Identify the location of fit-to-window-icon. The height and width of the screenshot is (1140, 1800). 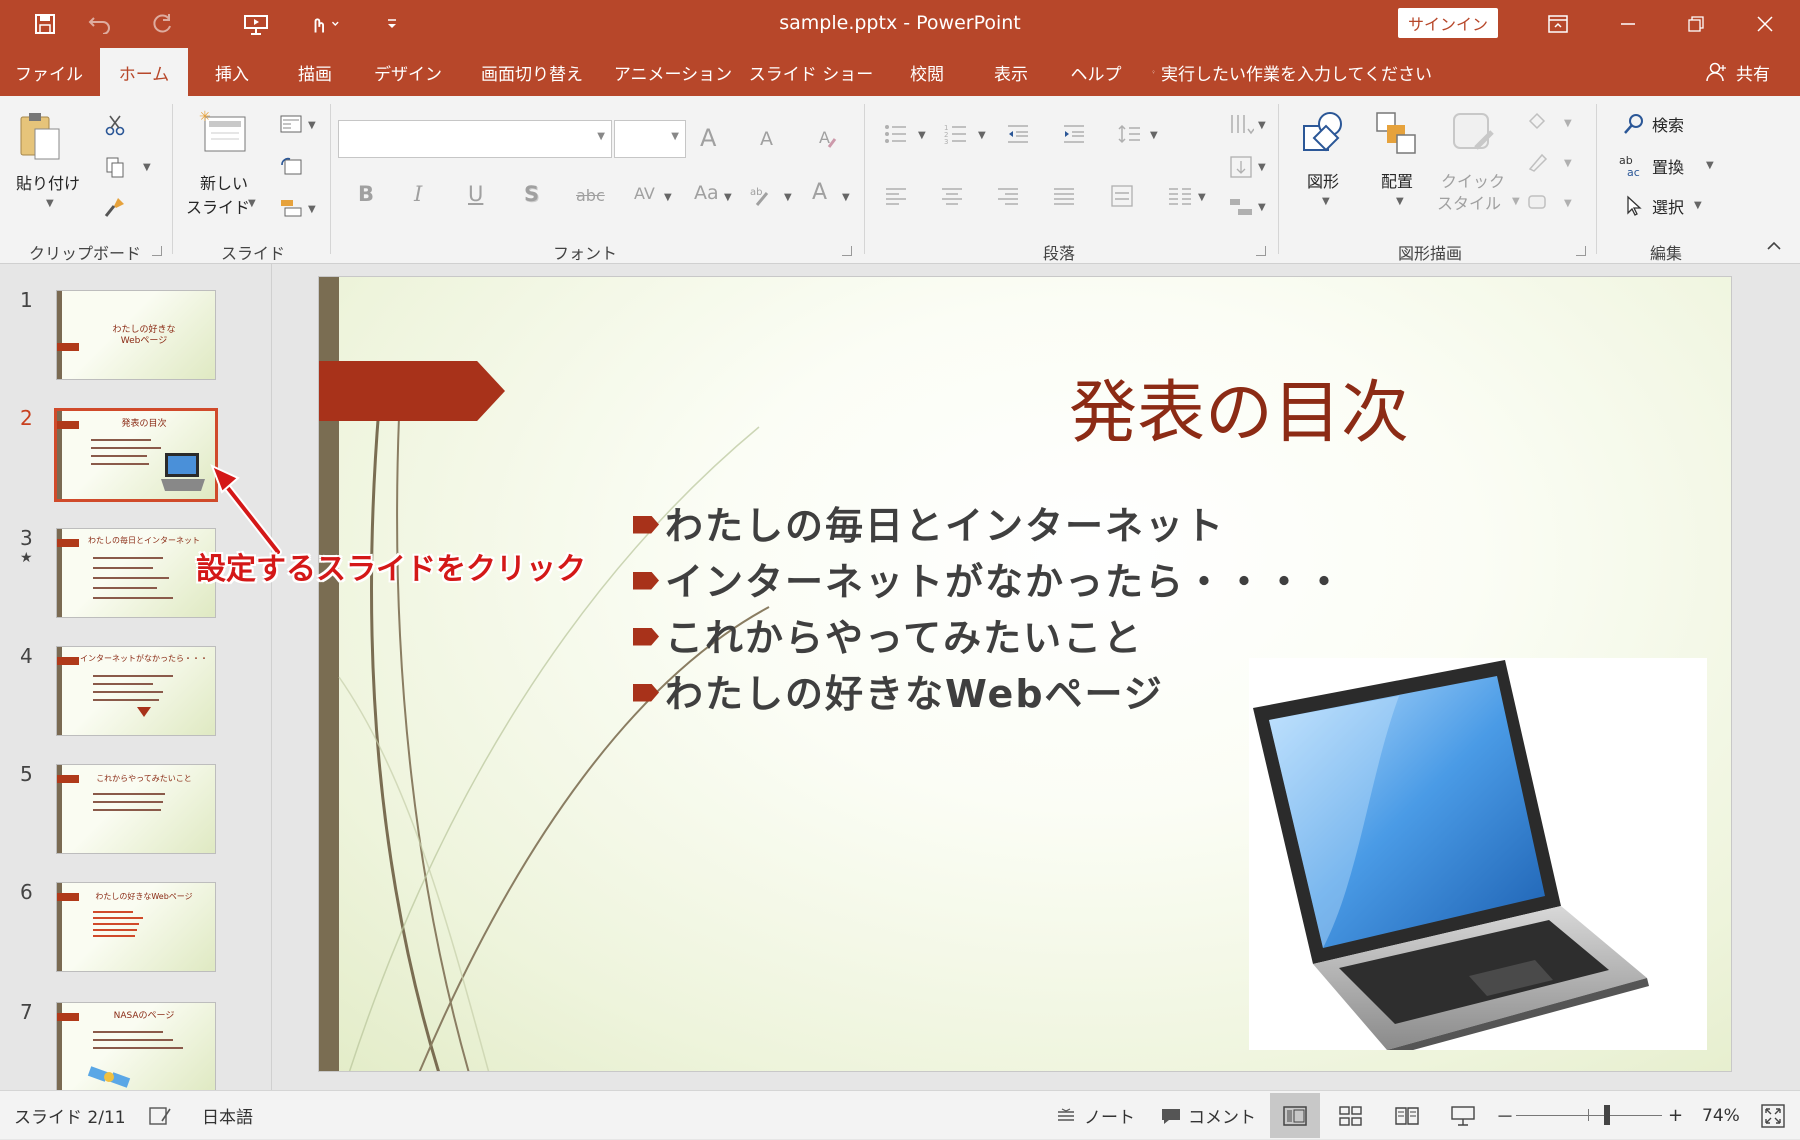
(1773, 1115).